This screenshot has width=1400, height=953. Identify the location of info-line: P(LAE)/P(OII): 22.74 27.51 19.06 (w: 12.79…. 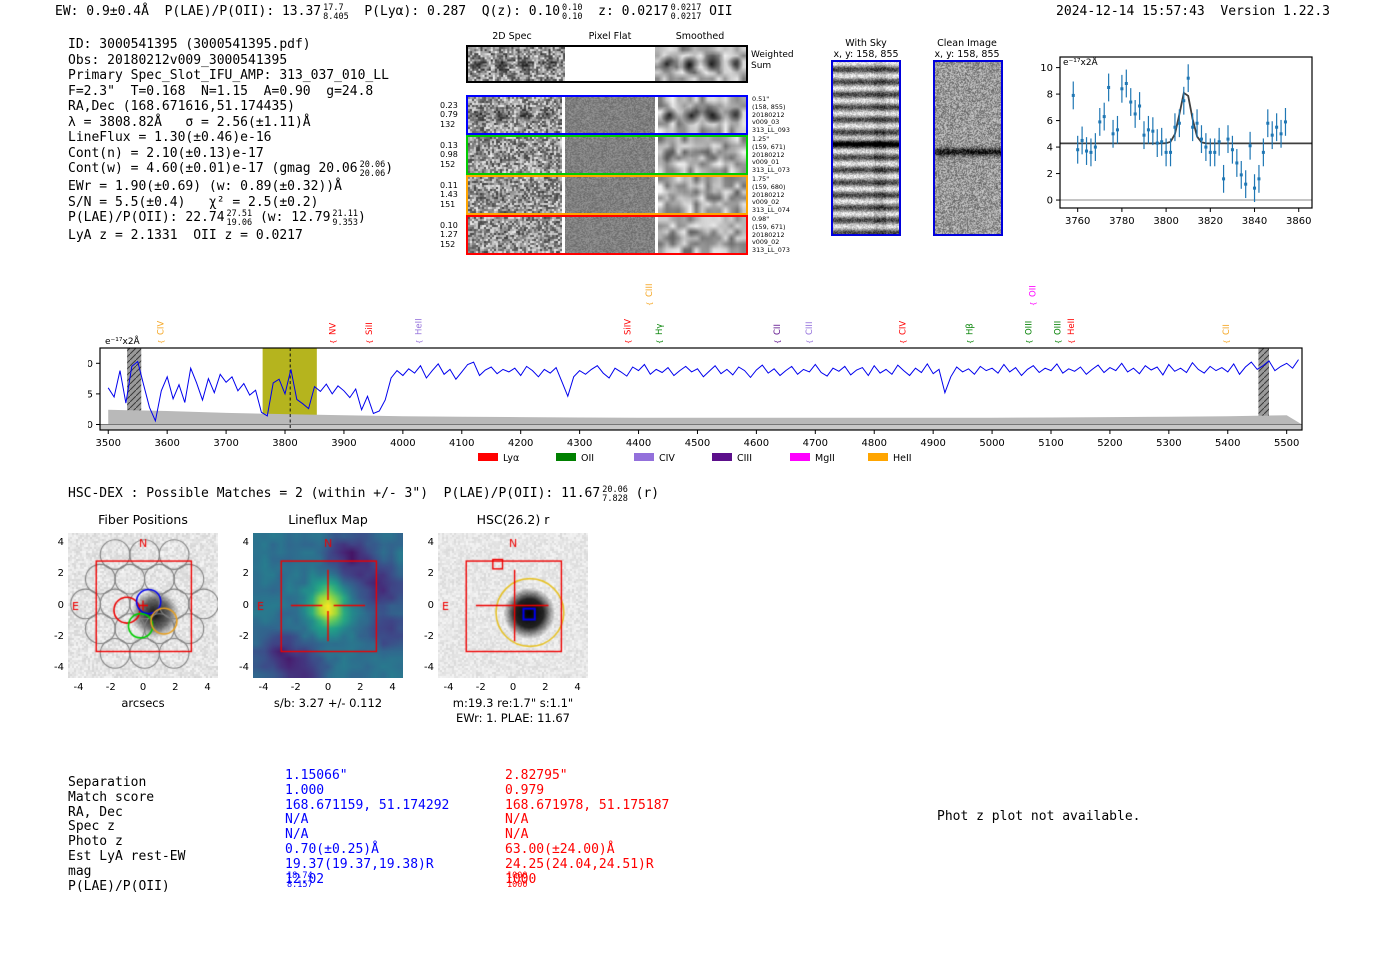
(230, 219).